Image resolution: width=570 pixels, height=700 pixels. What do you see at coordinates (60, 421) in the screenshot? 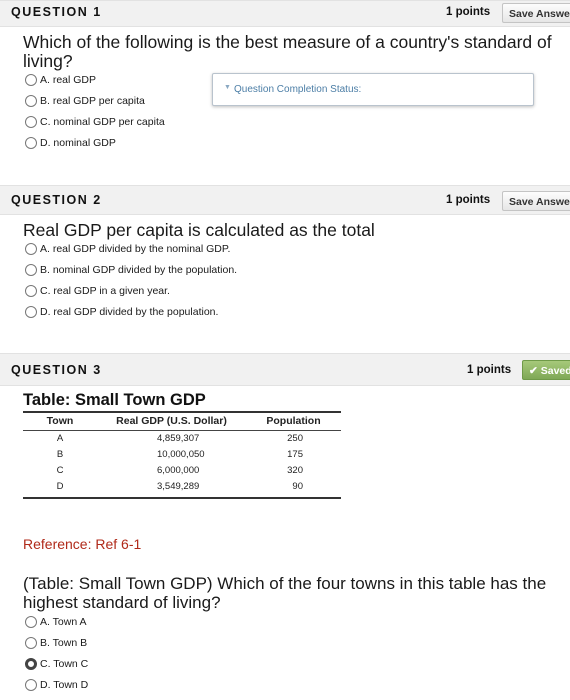
I see `column-header-town: Town` at bounding box center [60, 421].